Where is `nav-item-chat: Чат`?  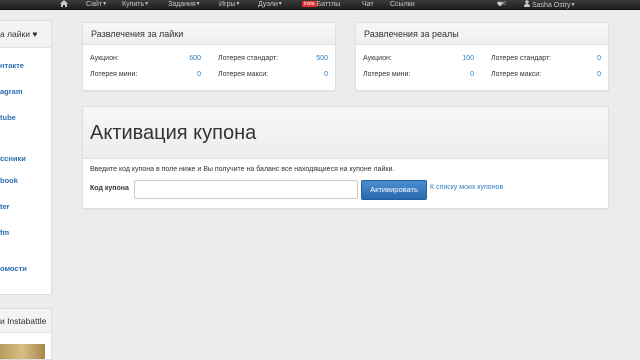
nav-item-chat: Чат is located at coordinates (368, 4).